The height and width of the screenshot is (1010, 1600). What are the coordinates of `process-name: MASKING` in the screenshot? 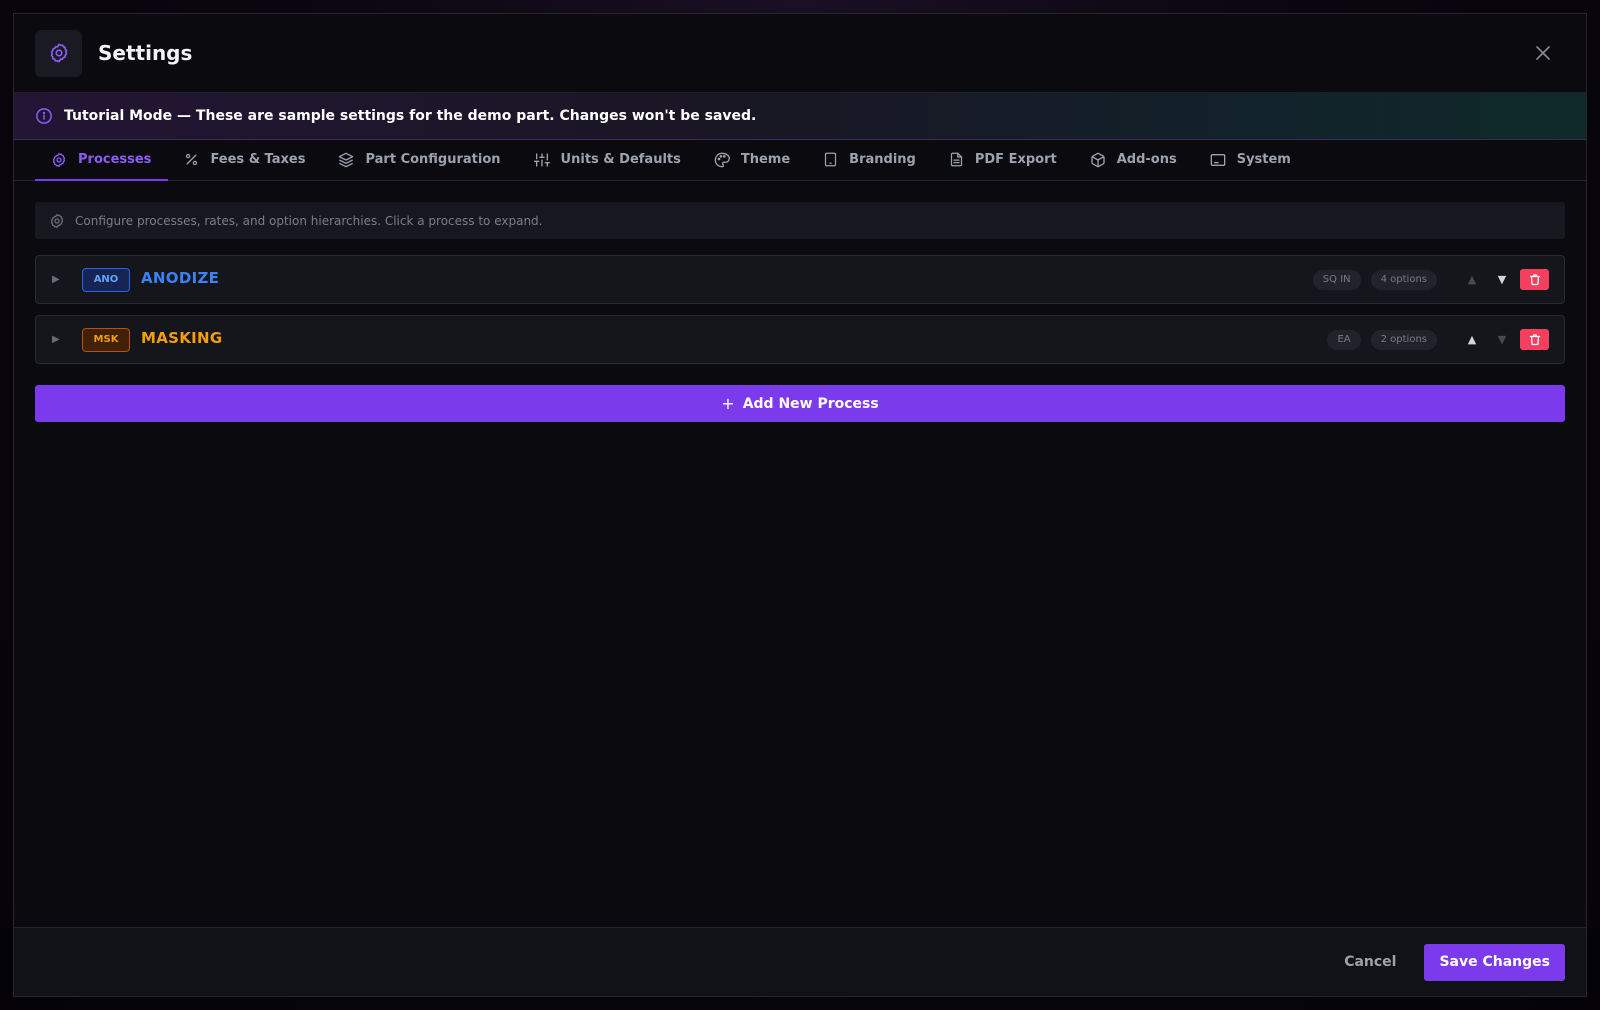 It's located at (182, 338).